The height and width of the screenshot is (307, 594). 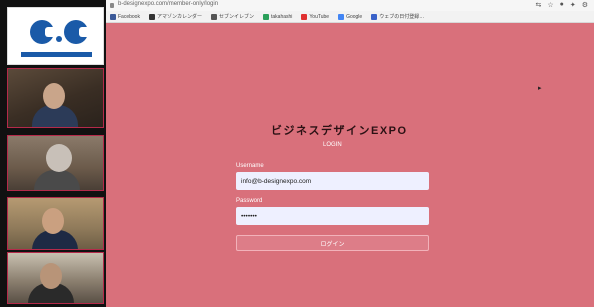 I want to click on login-button: ログイン, so click(x=332, y=243).